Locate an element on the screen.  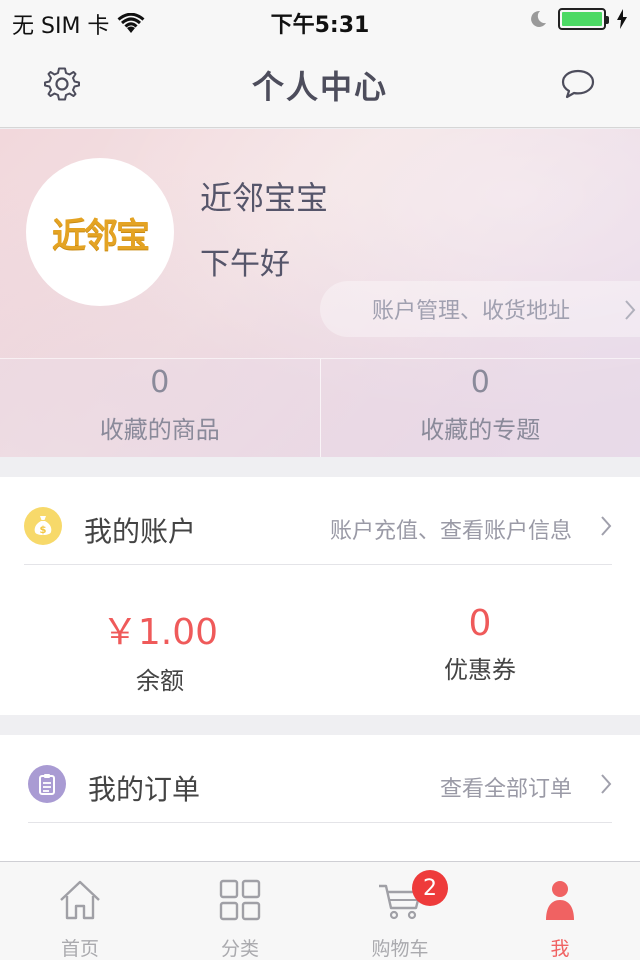
my-orders-title: 我的订单 is located at coordinates (144, 789).